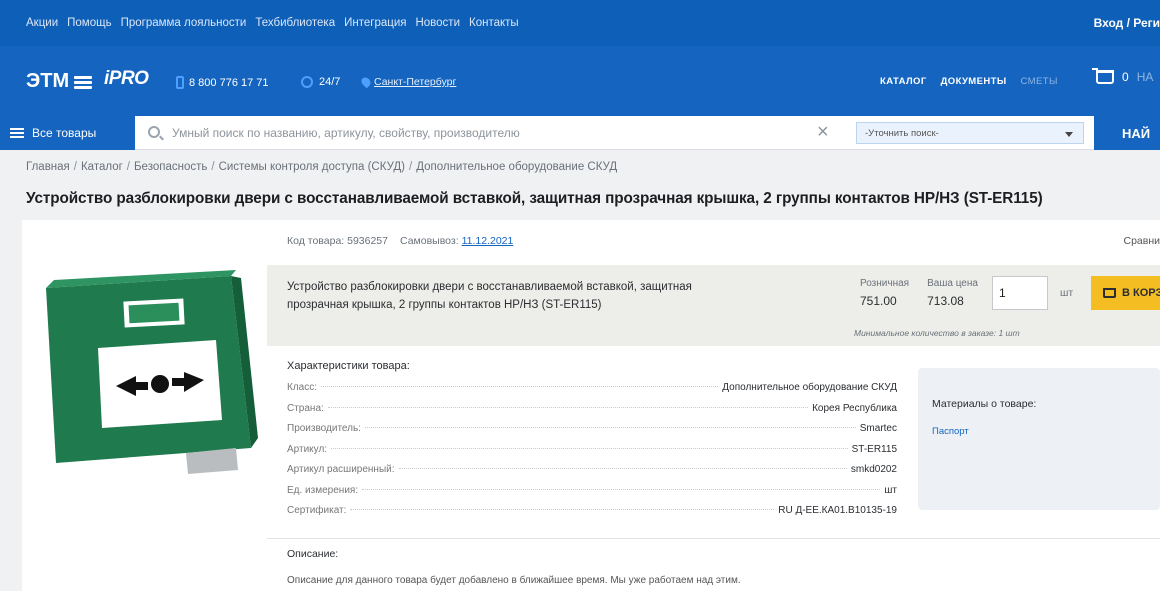  What do you see at coordinates (592, 454) in the screenshot?
I see `characteristic-row: Артикул: ST-ER115` at bounding box center [592, 454].